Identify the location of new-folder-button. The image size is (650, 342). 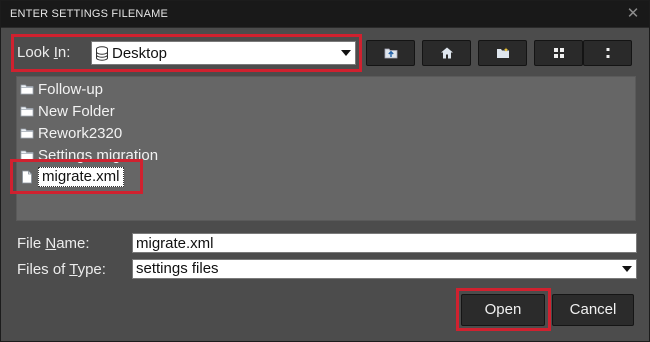
(502, 53).